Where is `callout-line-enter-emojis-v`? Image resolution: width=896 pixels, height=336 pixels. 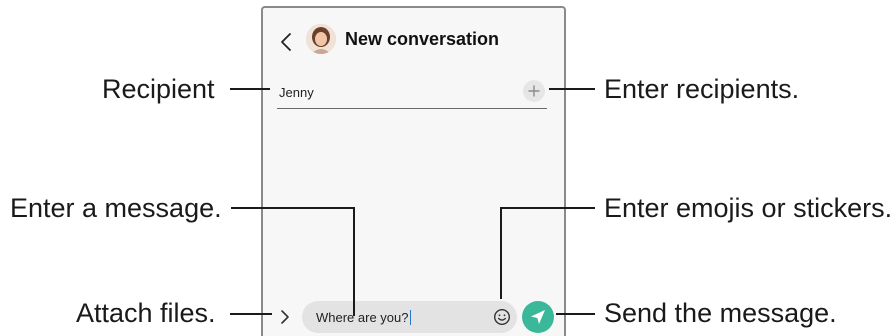 callout-line-enter-emojis-v is located at coordinates (501, 253).